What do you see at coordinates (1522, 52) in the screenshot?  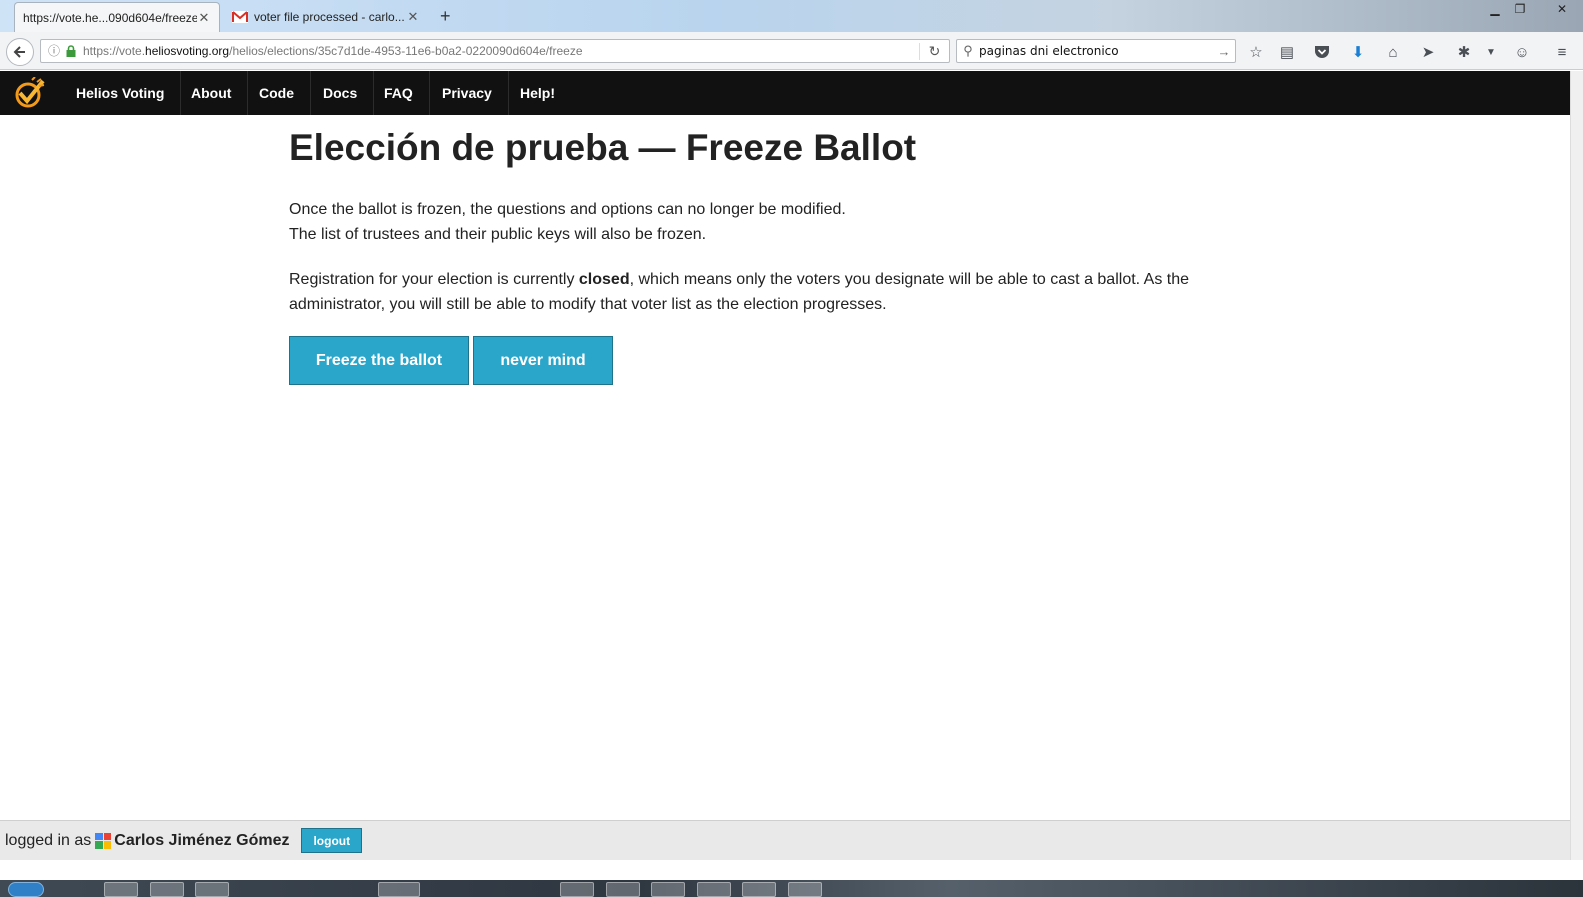 I see `chat-icon: ☺` at bounding box center [1522, 52].